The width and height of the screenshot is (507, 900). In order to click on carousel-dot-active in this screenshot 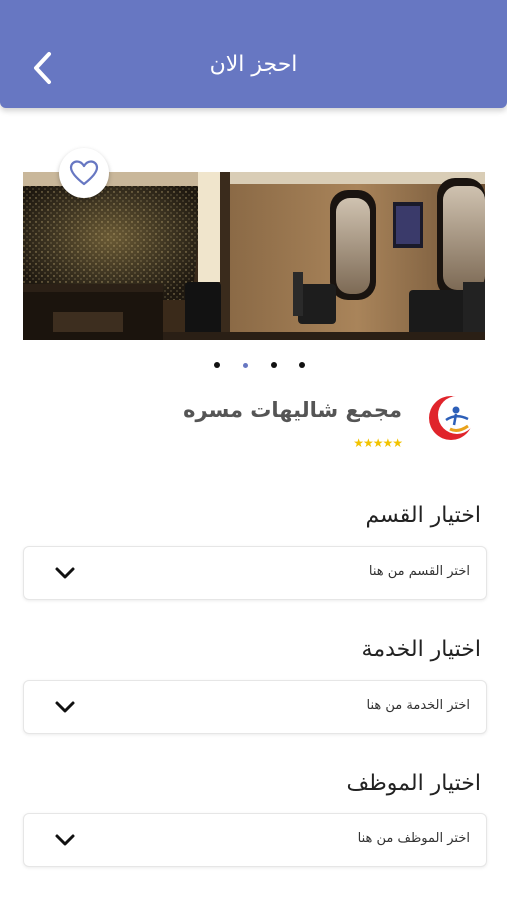, I will do `click(245, 365)`.